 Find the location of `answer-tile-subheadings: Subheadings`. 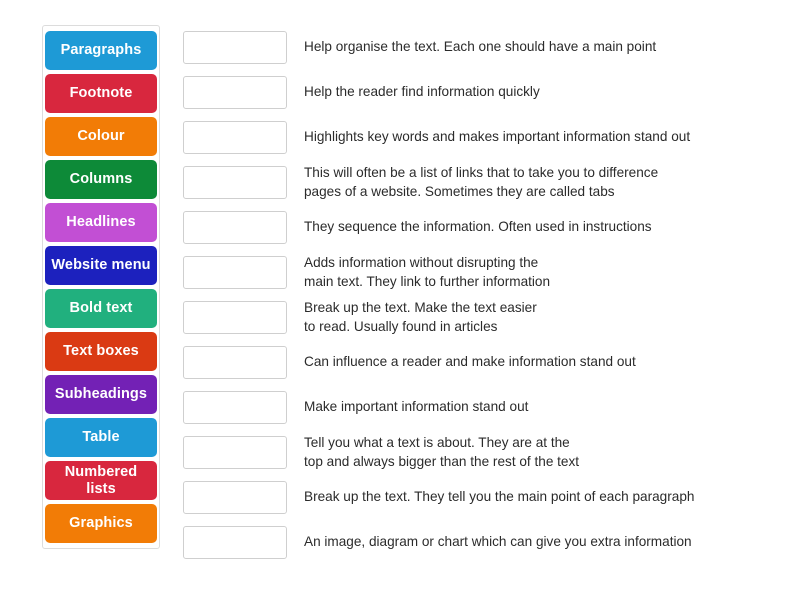

answer-tile-subheadings: Subheadings is located at coordinates (101, 394).